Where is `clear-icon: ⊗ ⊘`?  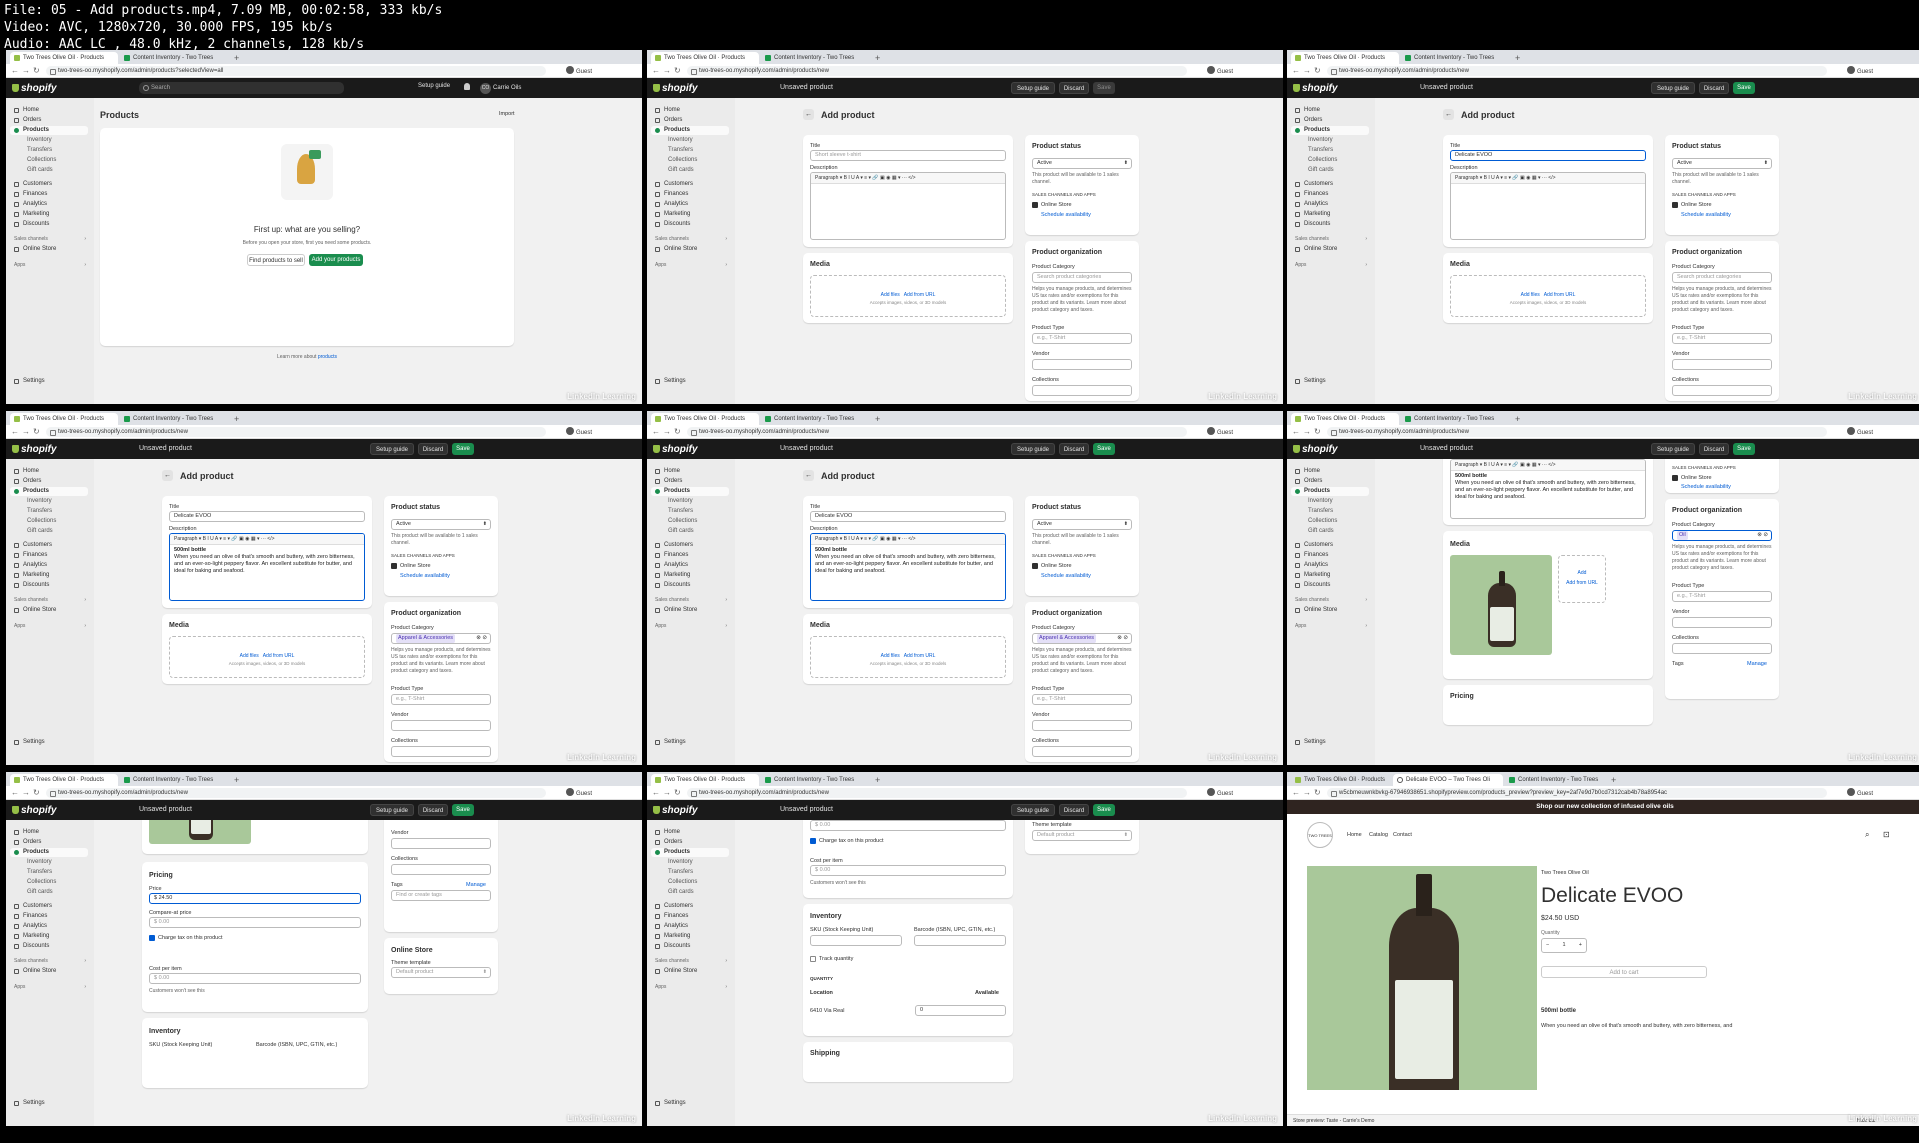 clear-icon: ⊗ ⊘ is located at coordinates (1122, 638).